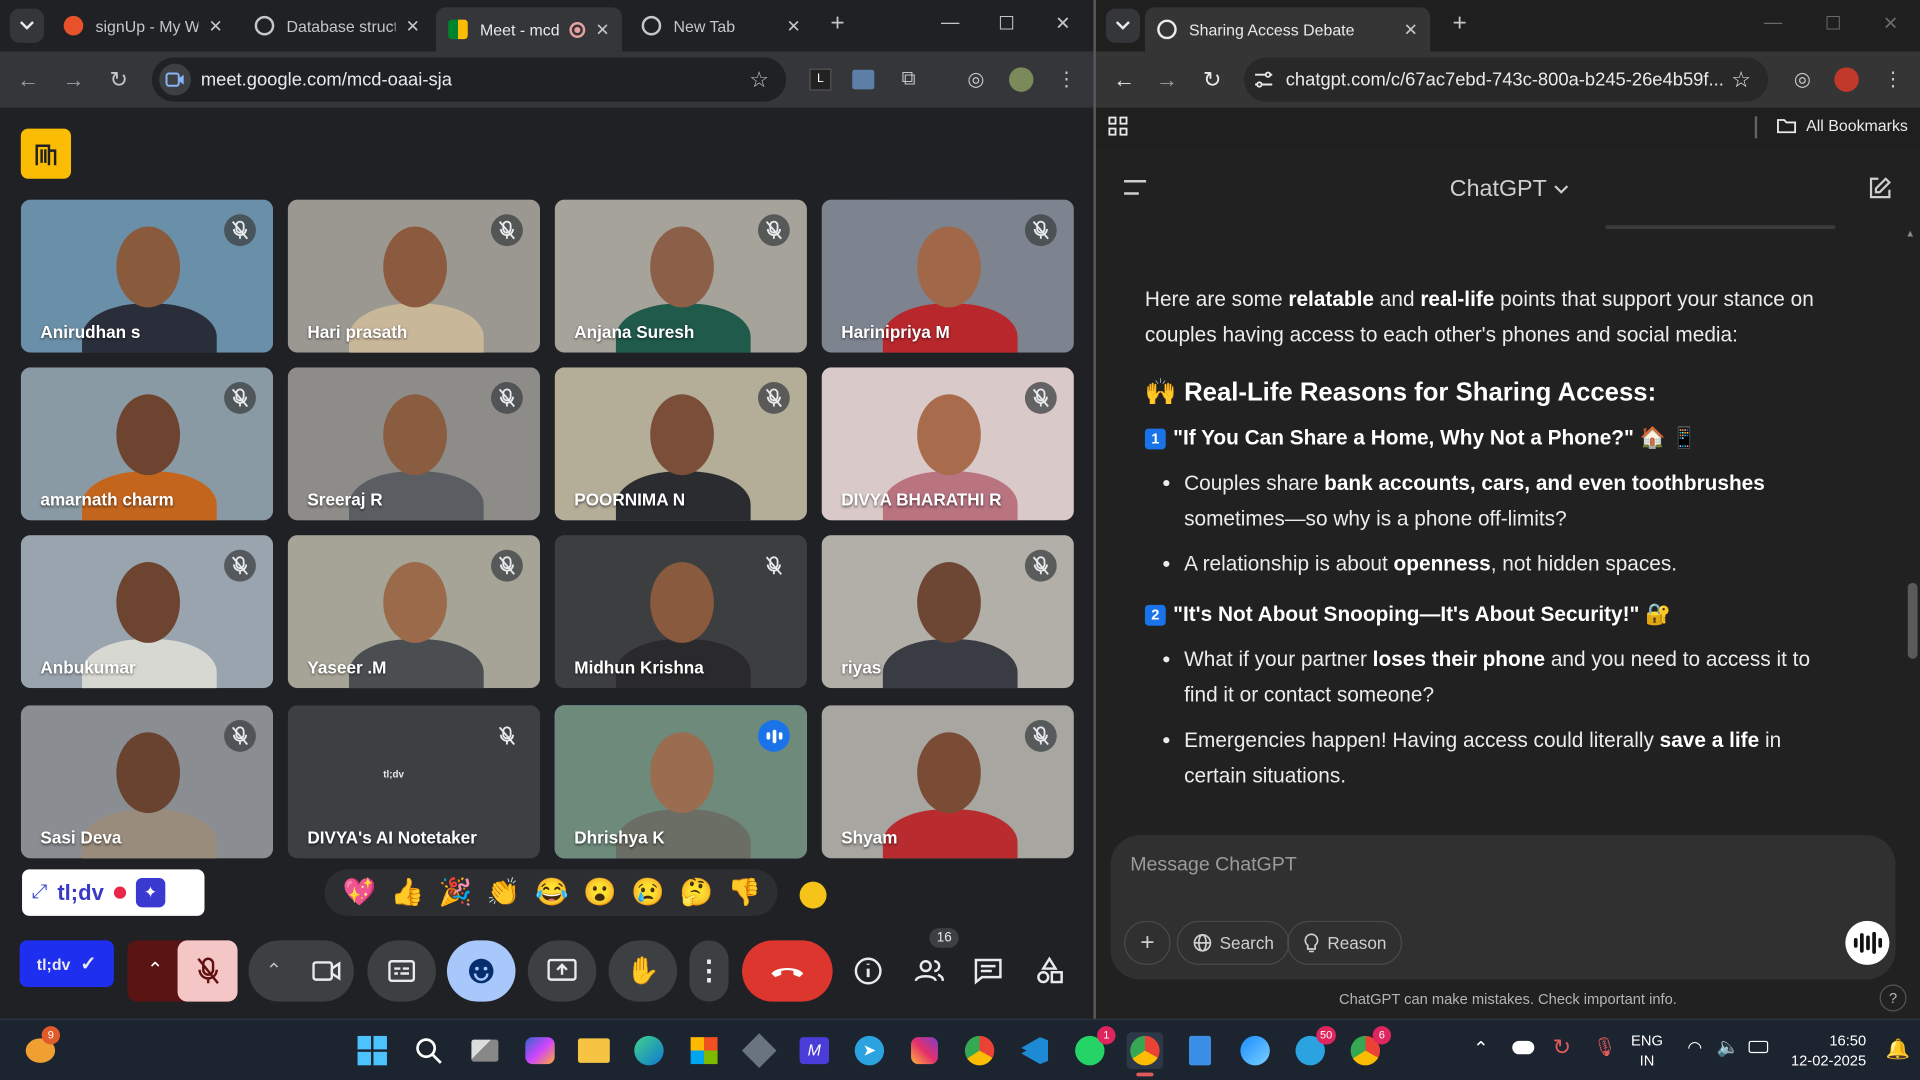 This screenshot has height=1080, width=1920. Describe the element at coordinates (207, 971) in the screenshot. I see `mic-toggle-button` at that location.